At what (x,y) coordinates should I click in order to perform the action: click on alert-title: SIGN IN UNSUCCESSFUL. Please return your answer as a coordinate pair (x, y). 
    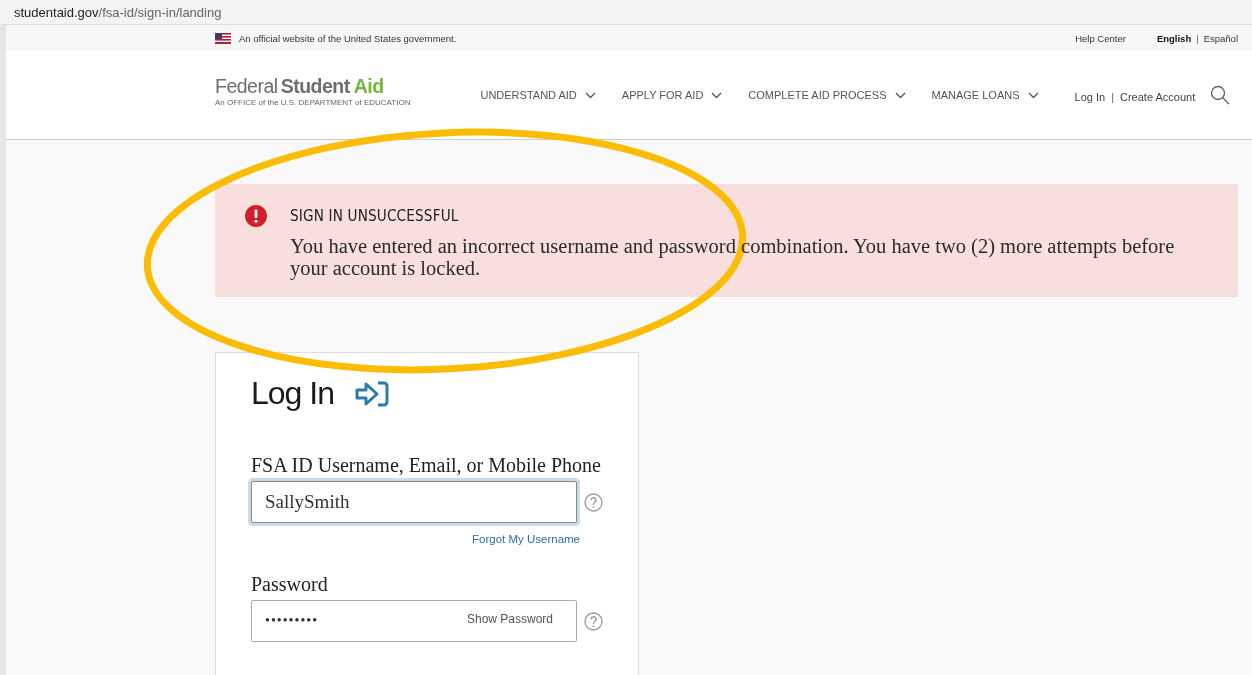
    Looking at the image, I should click on (375, 215).